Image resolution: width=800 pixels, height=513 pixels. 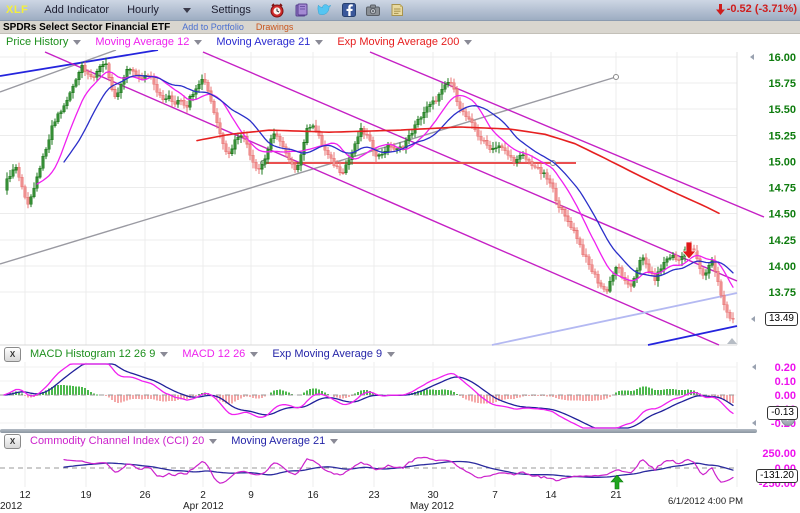 What do you see at coordinates (278, 441) in the screenshot?
I see `cci-ma-label: Moving Average 21` at bounding box center [278, 441].